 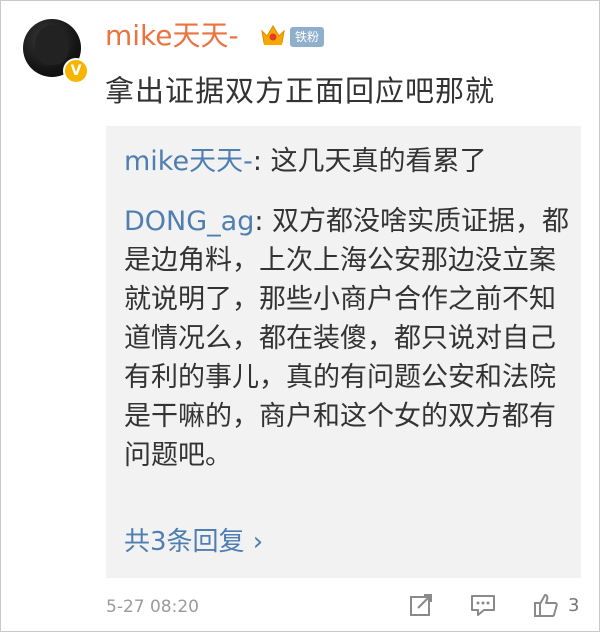 I want to click on thumbs-up-icon, so click(x=546, y=605).